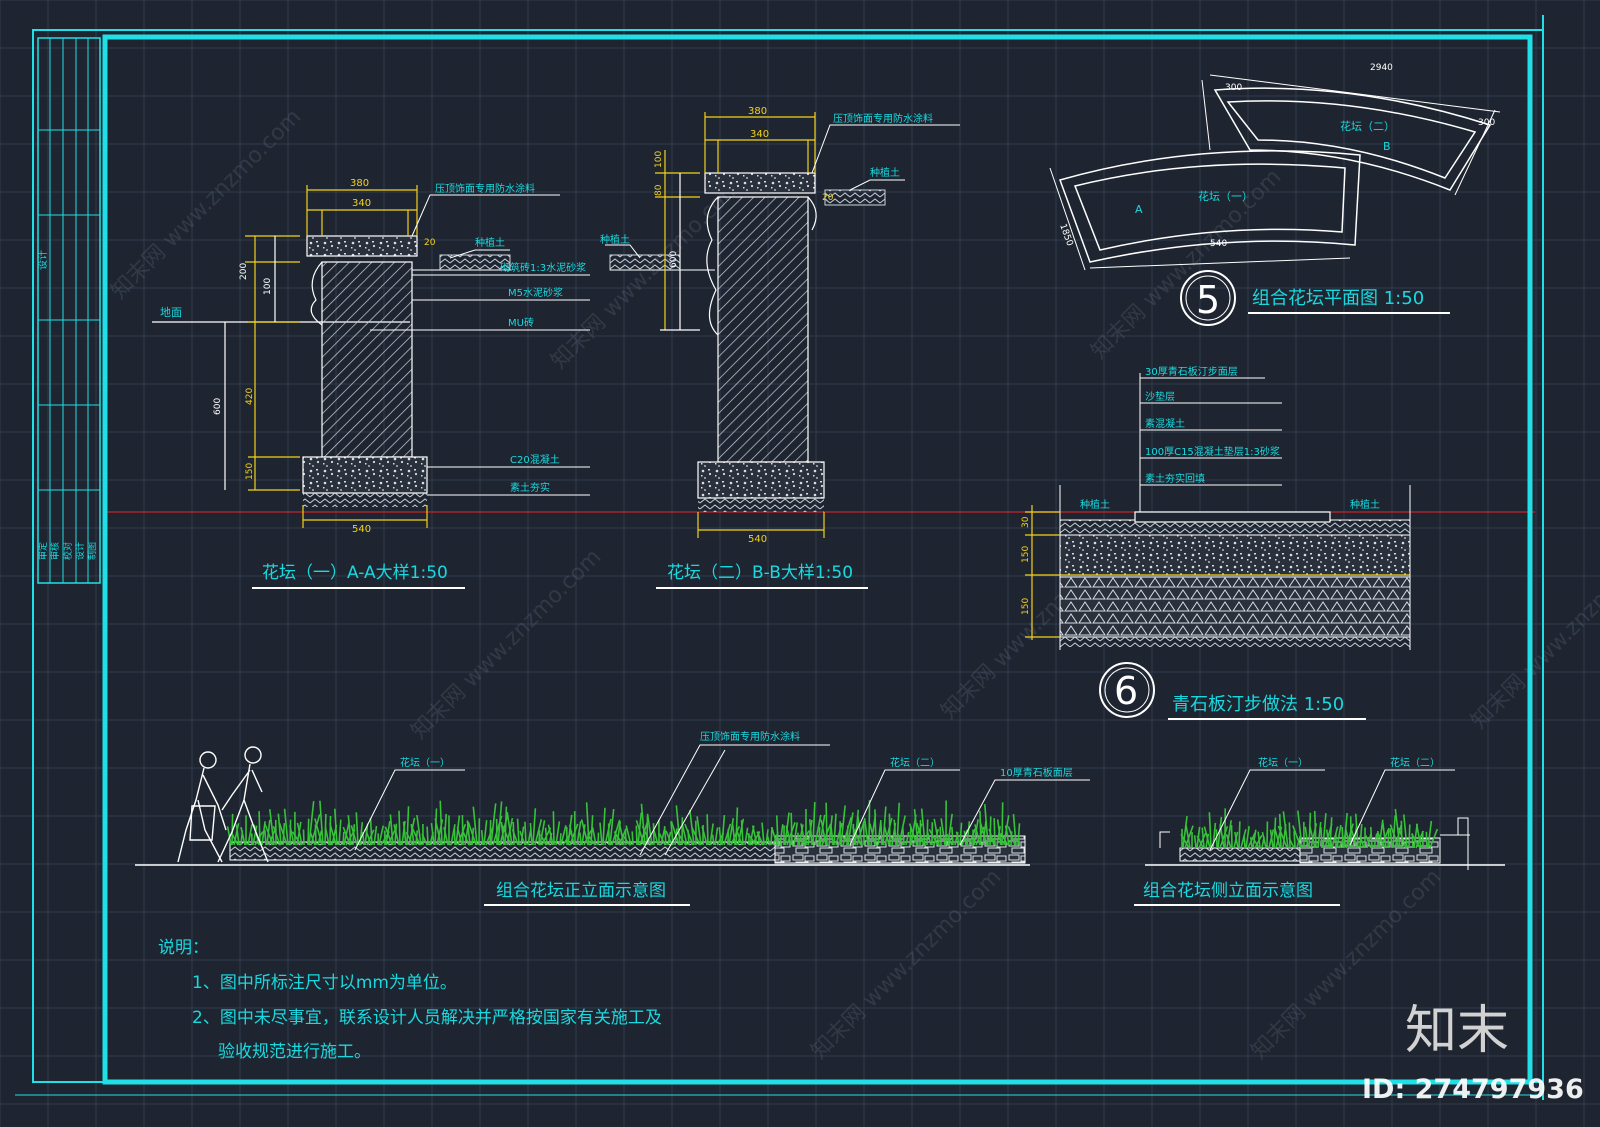 This screenshot has height=1127, width=1600. Describe the element at coordinates (535, 292) in the screenshot. I see `callout: M5水泥砂浆` at that location.